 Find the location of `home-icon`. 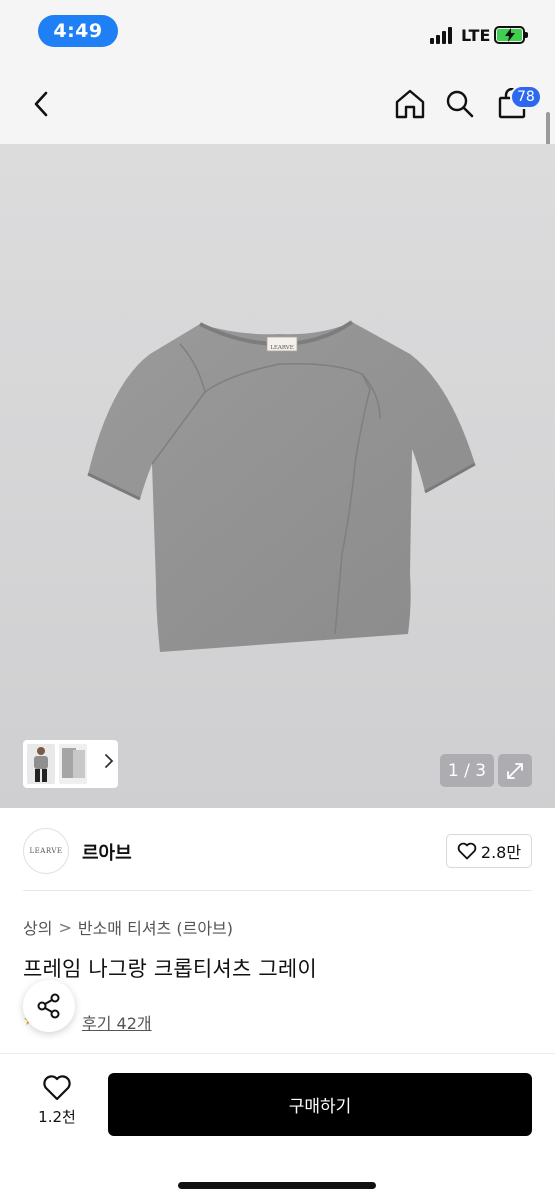

home-icon is located at coordinates (410, 104).